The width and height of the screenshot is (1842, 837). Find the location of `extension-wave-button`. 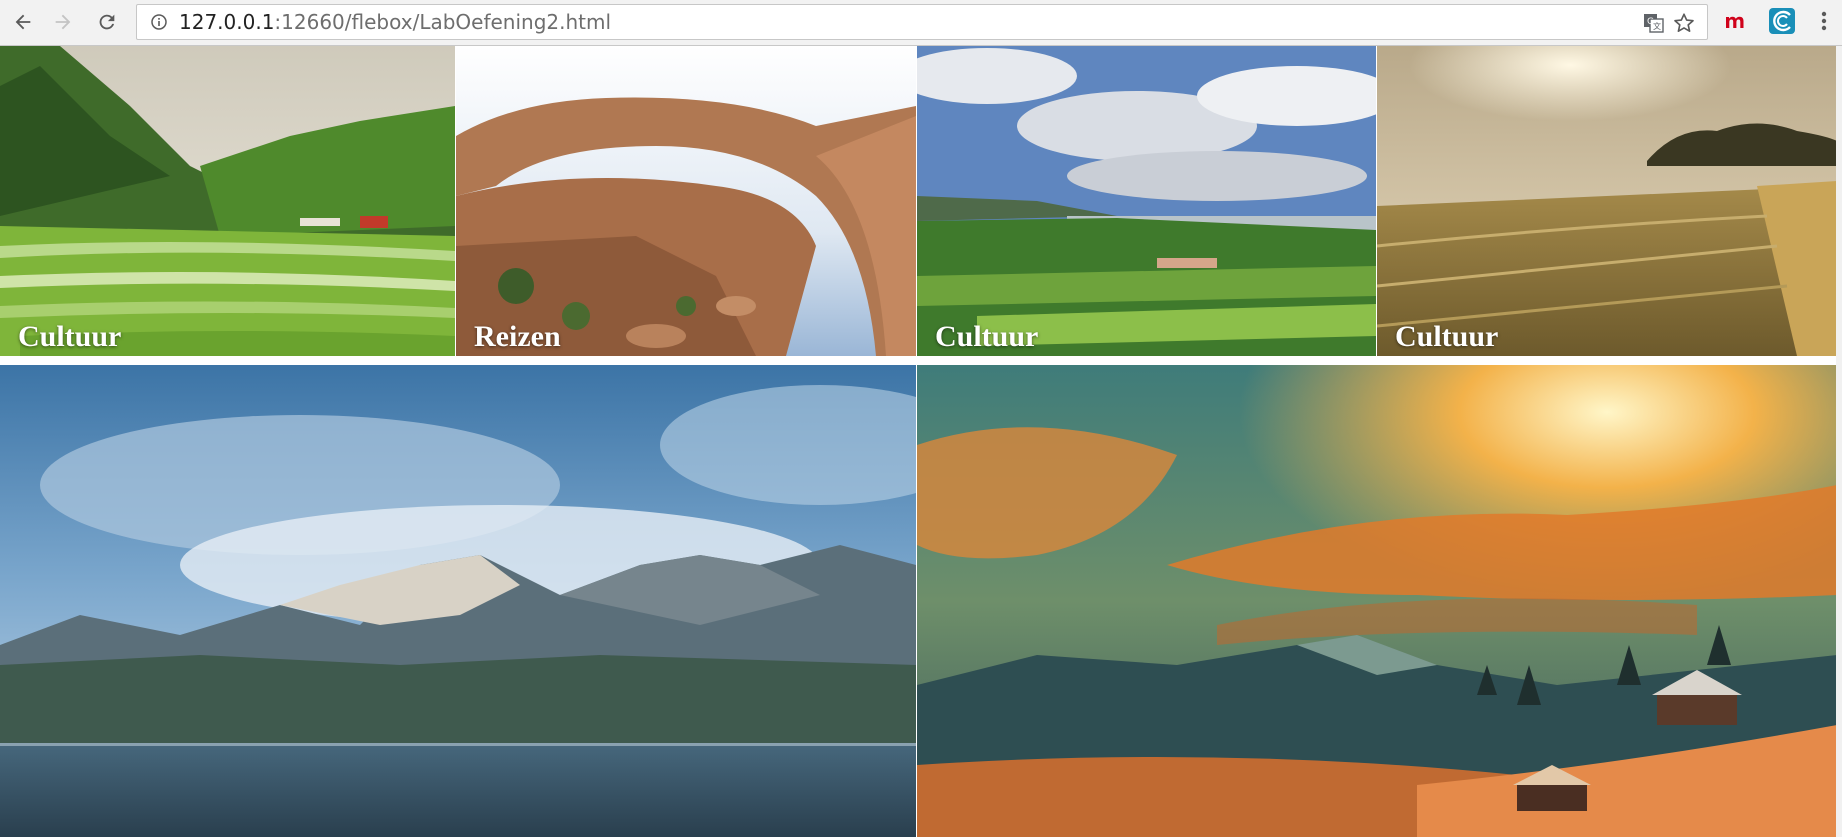

extension-wave-button is located at coordinates (1782, 21).